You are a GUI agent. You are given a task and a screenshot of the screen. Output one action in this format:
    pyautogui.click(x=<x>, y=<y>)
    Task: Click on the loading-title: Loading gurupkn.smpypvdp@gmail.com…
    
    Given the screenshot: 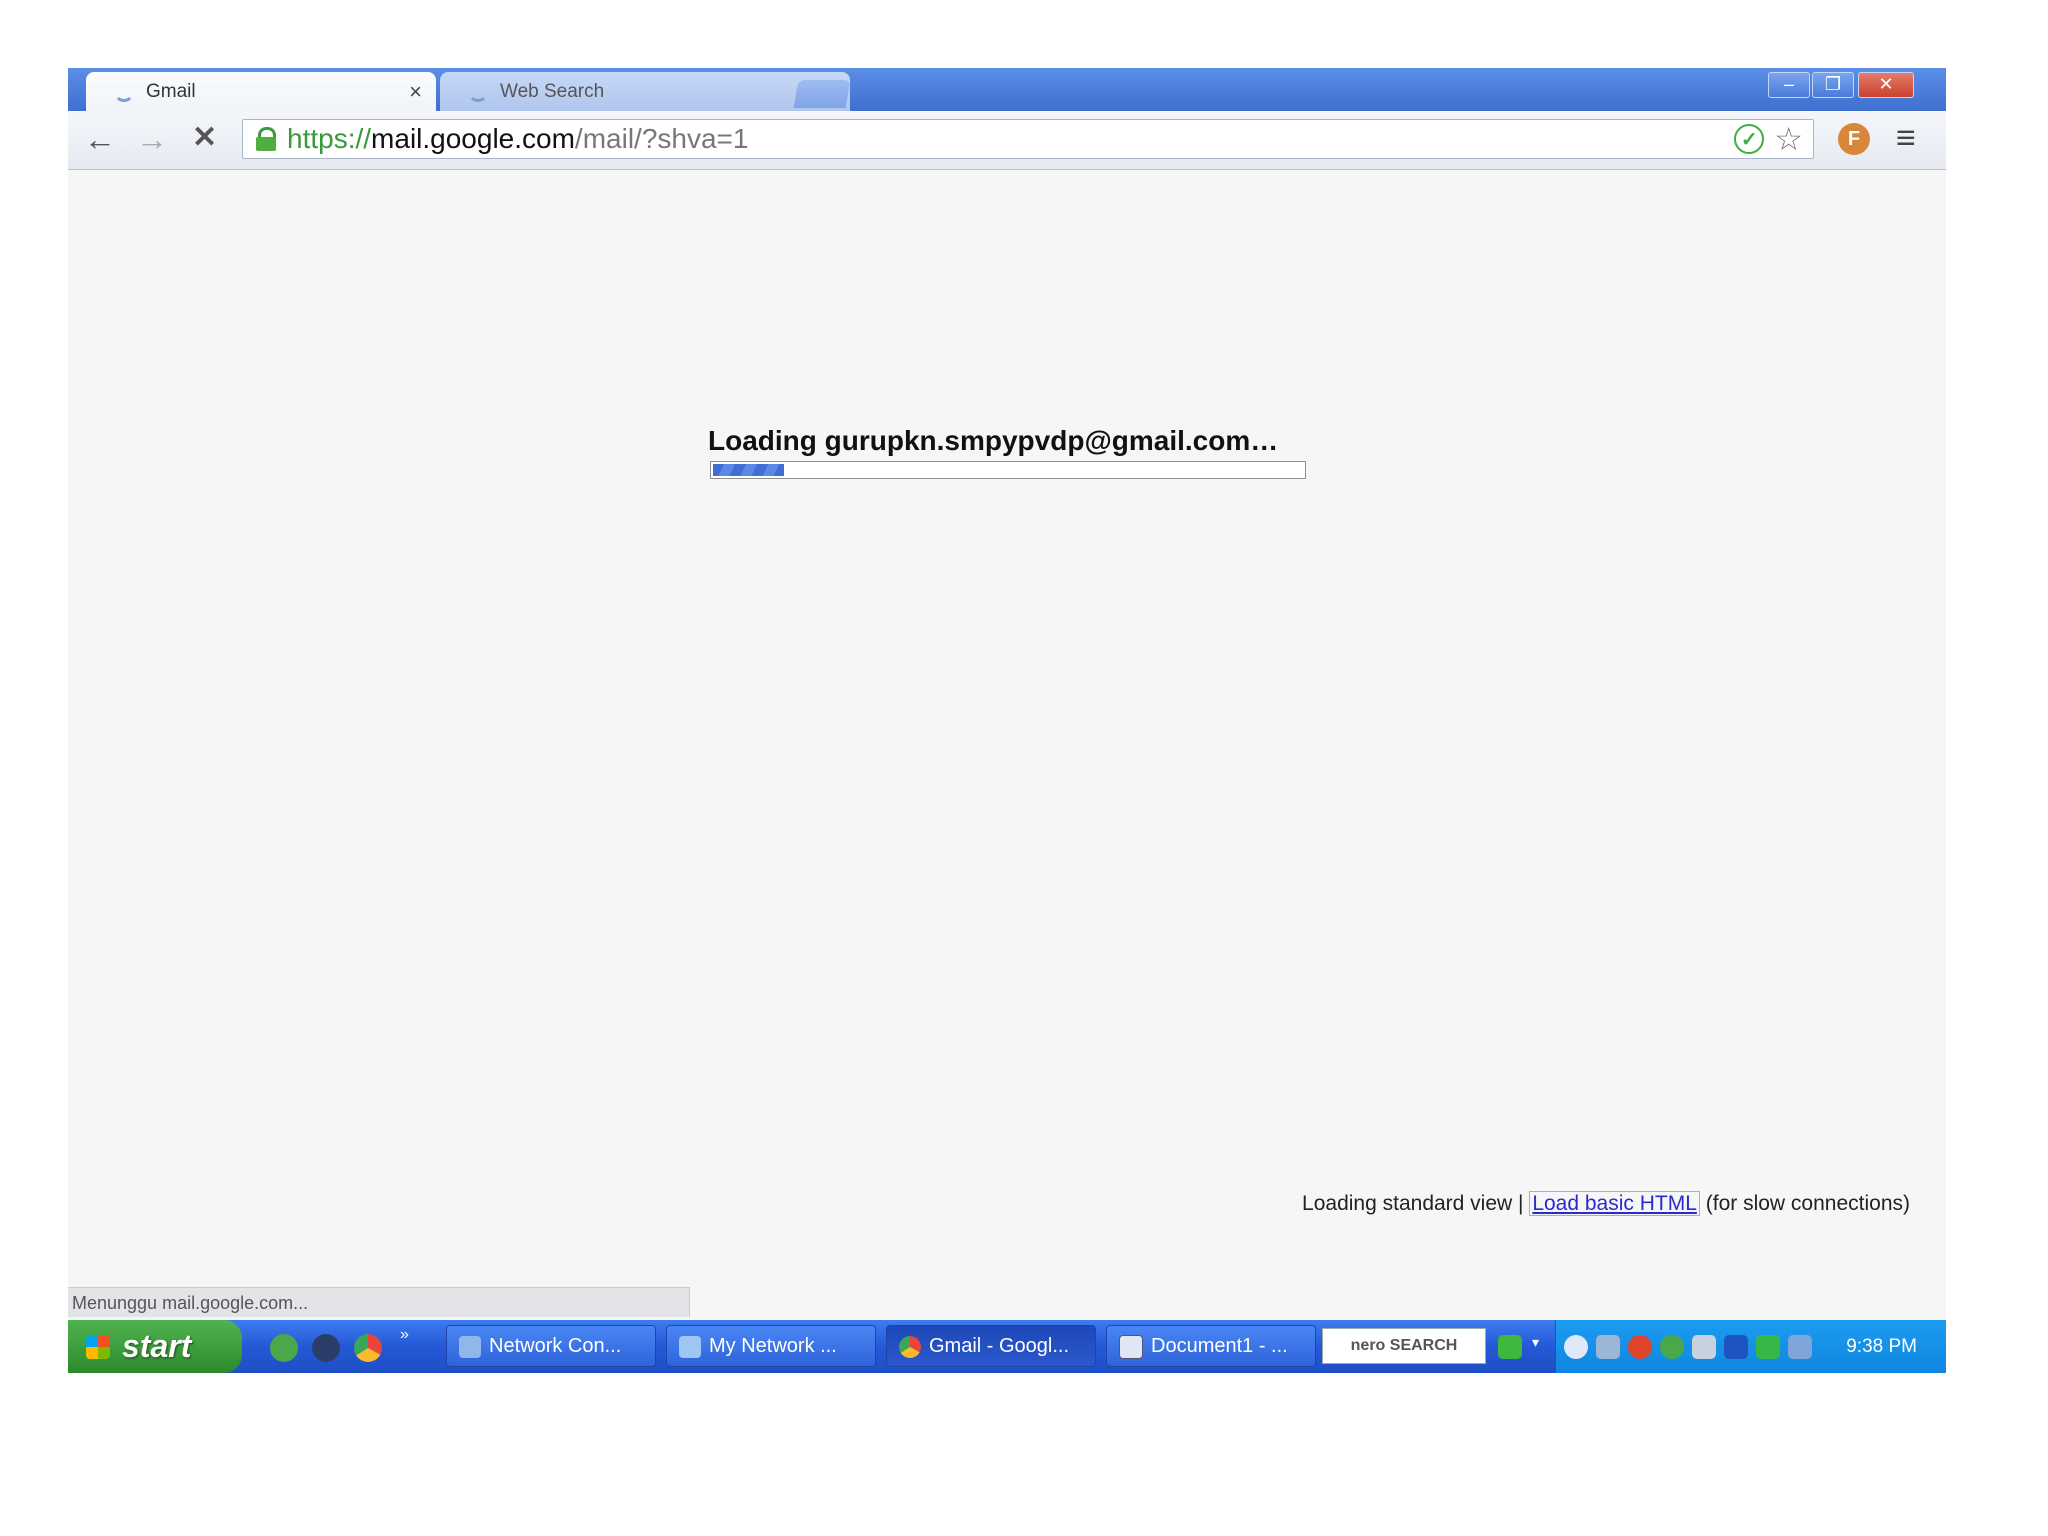 What is the action you would take?
    pyautogui.click(x=993, y=440)
    